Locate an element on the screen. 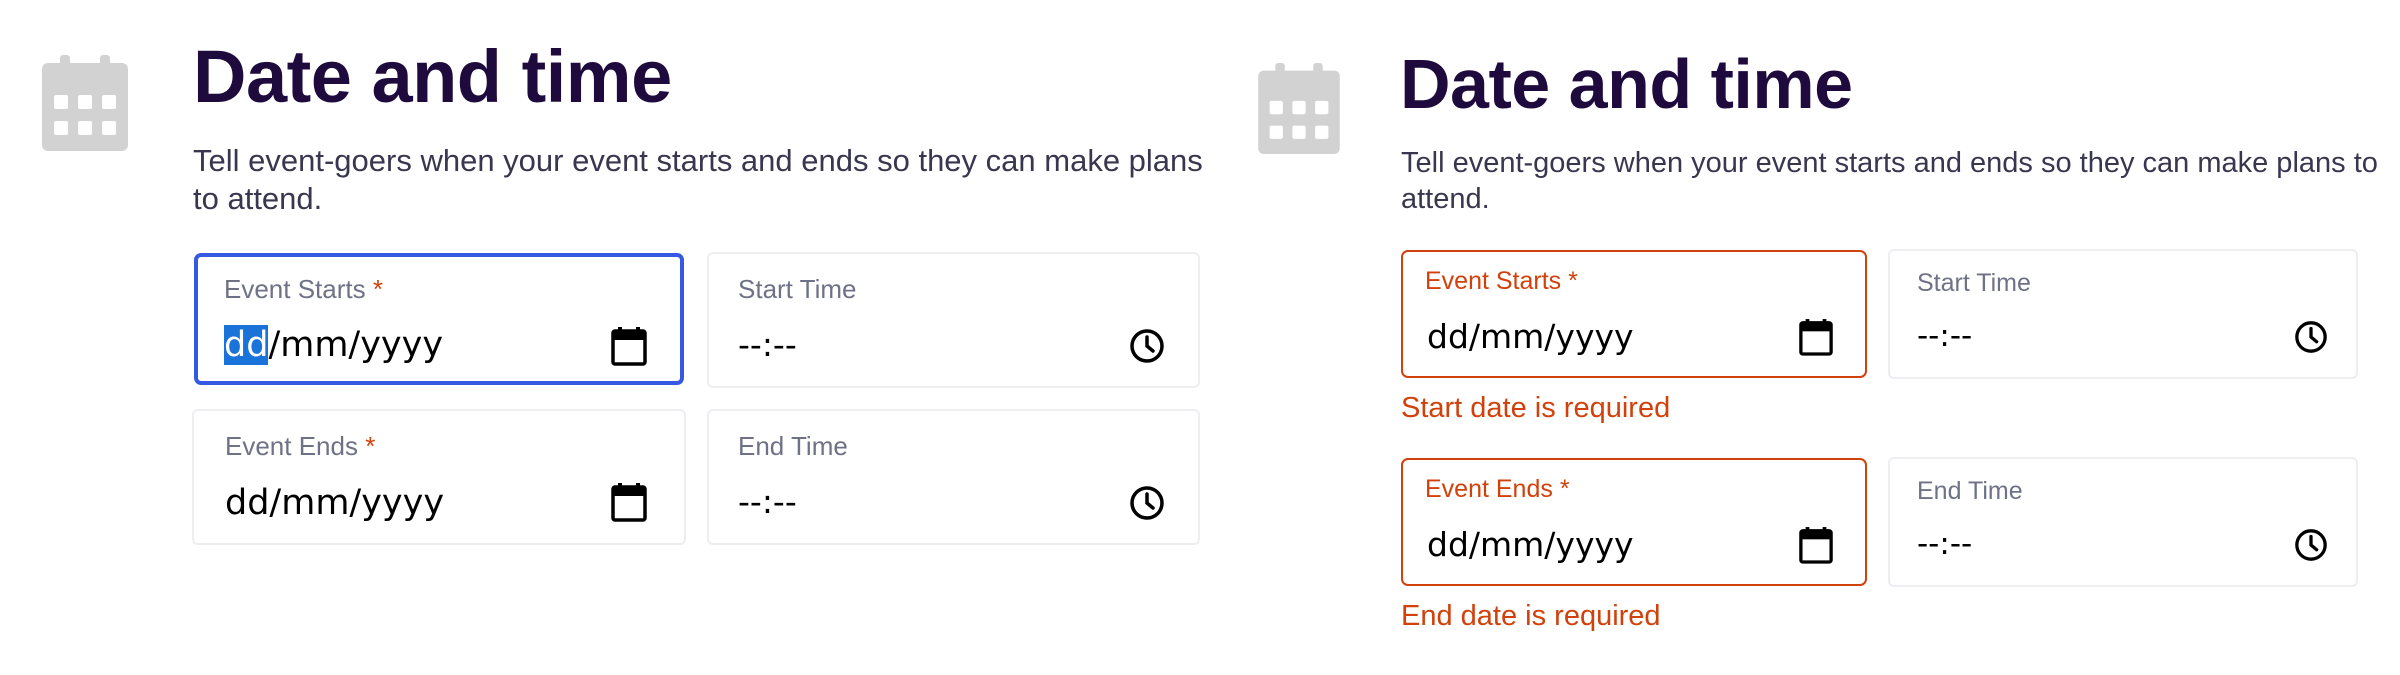  day-segment-selected: dd is located at coordinates (246, 345).